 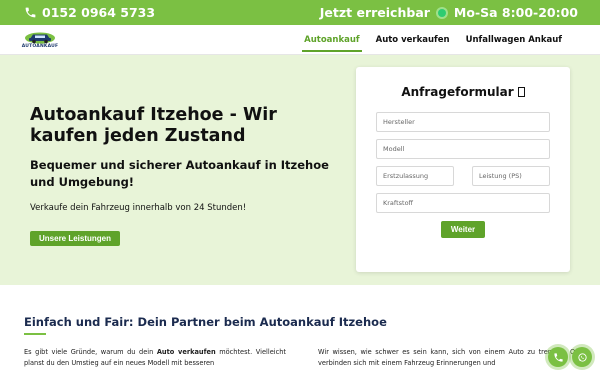 I want to click on auto-verkaufen-link: Auto verkaufen, so click(x=186, y=352).